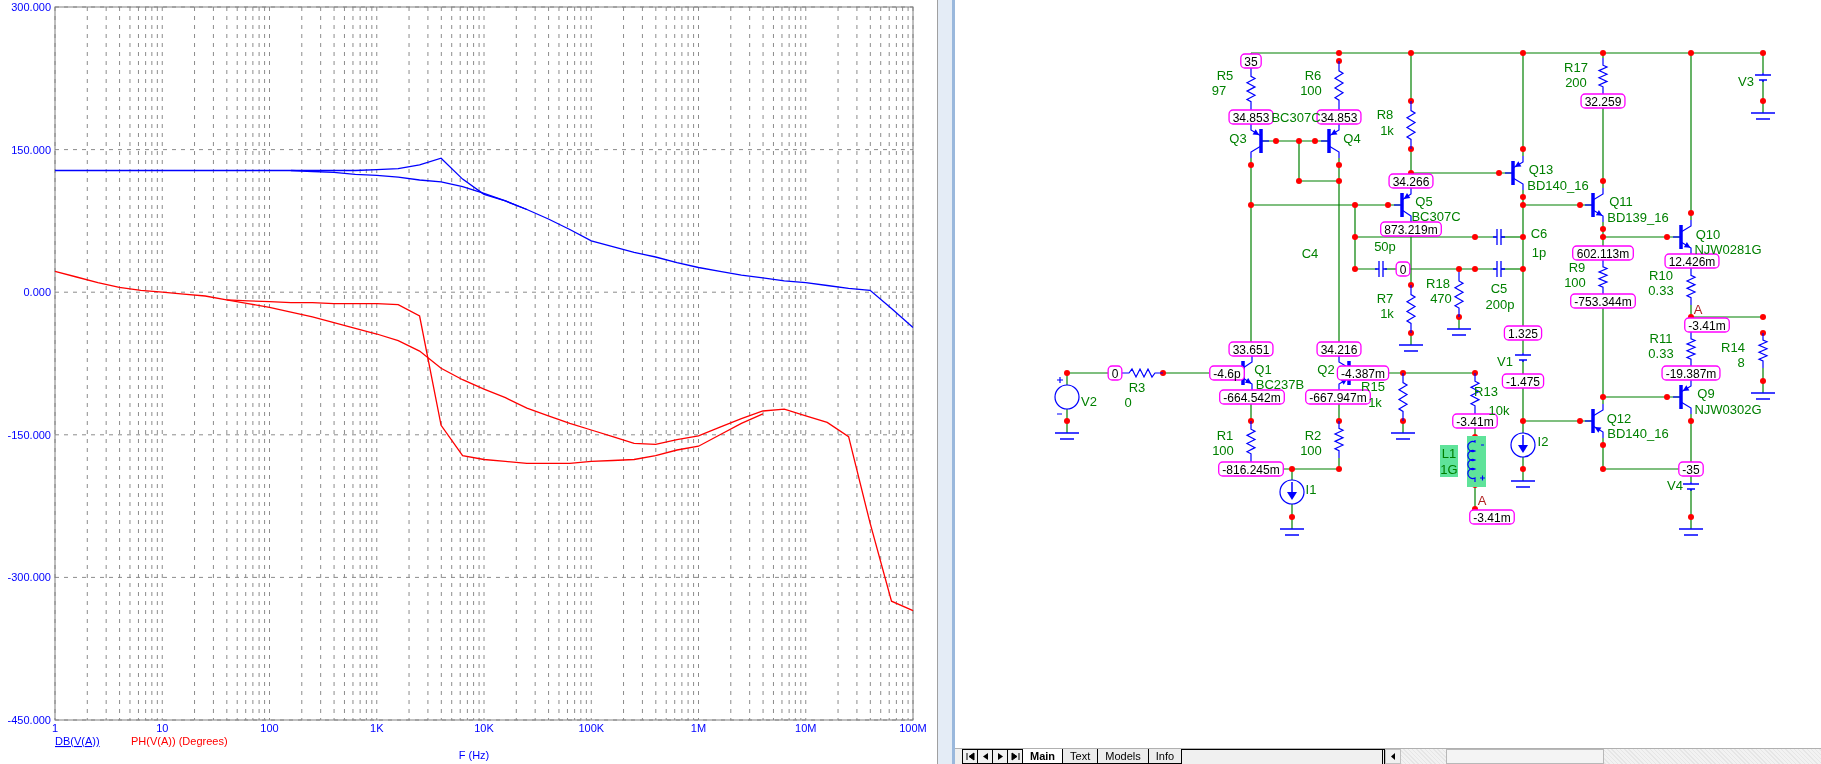  Describe the element at coordinates (29, 434) in the screenshot. I see `y-tick-label: -150.000` at that location.